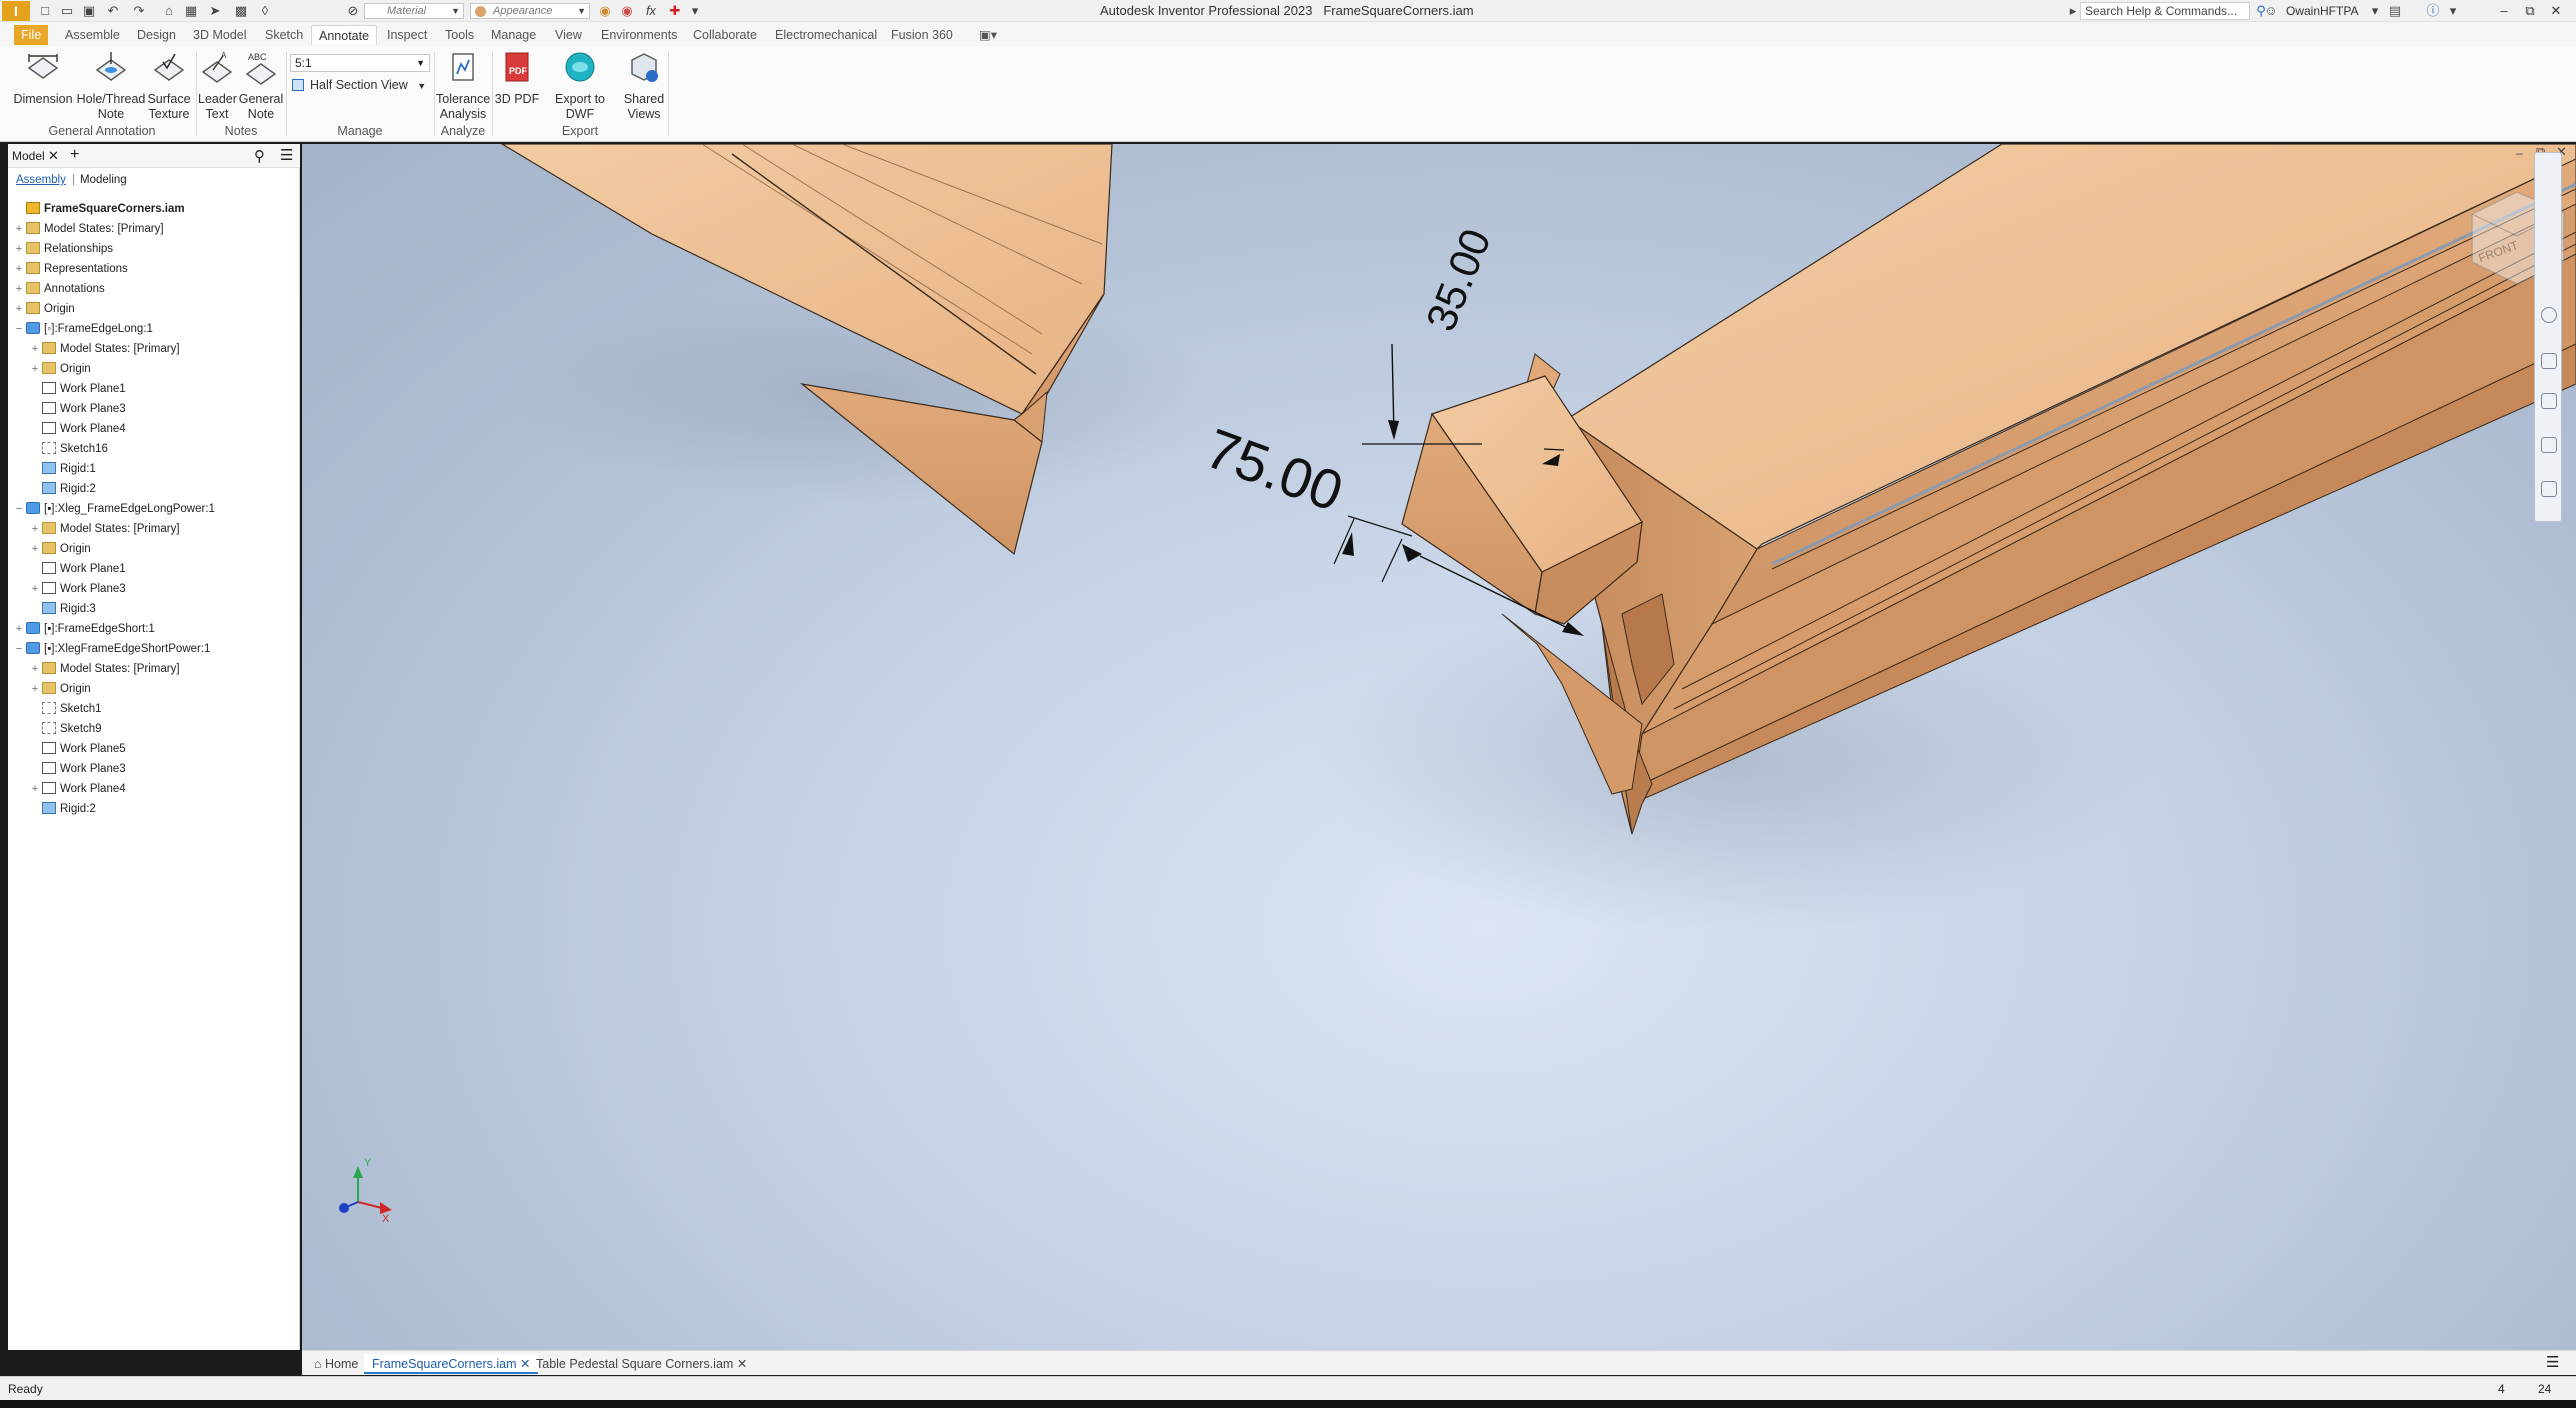 The image size is (2576, 1408). Describe the element at coordinates (1274, 469) in the screenshot. I see `dimension-75-label: 75.00` at that location.